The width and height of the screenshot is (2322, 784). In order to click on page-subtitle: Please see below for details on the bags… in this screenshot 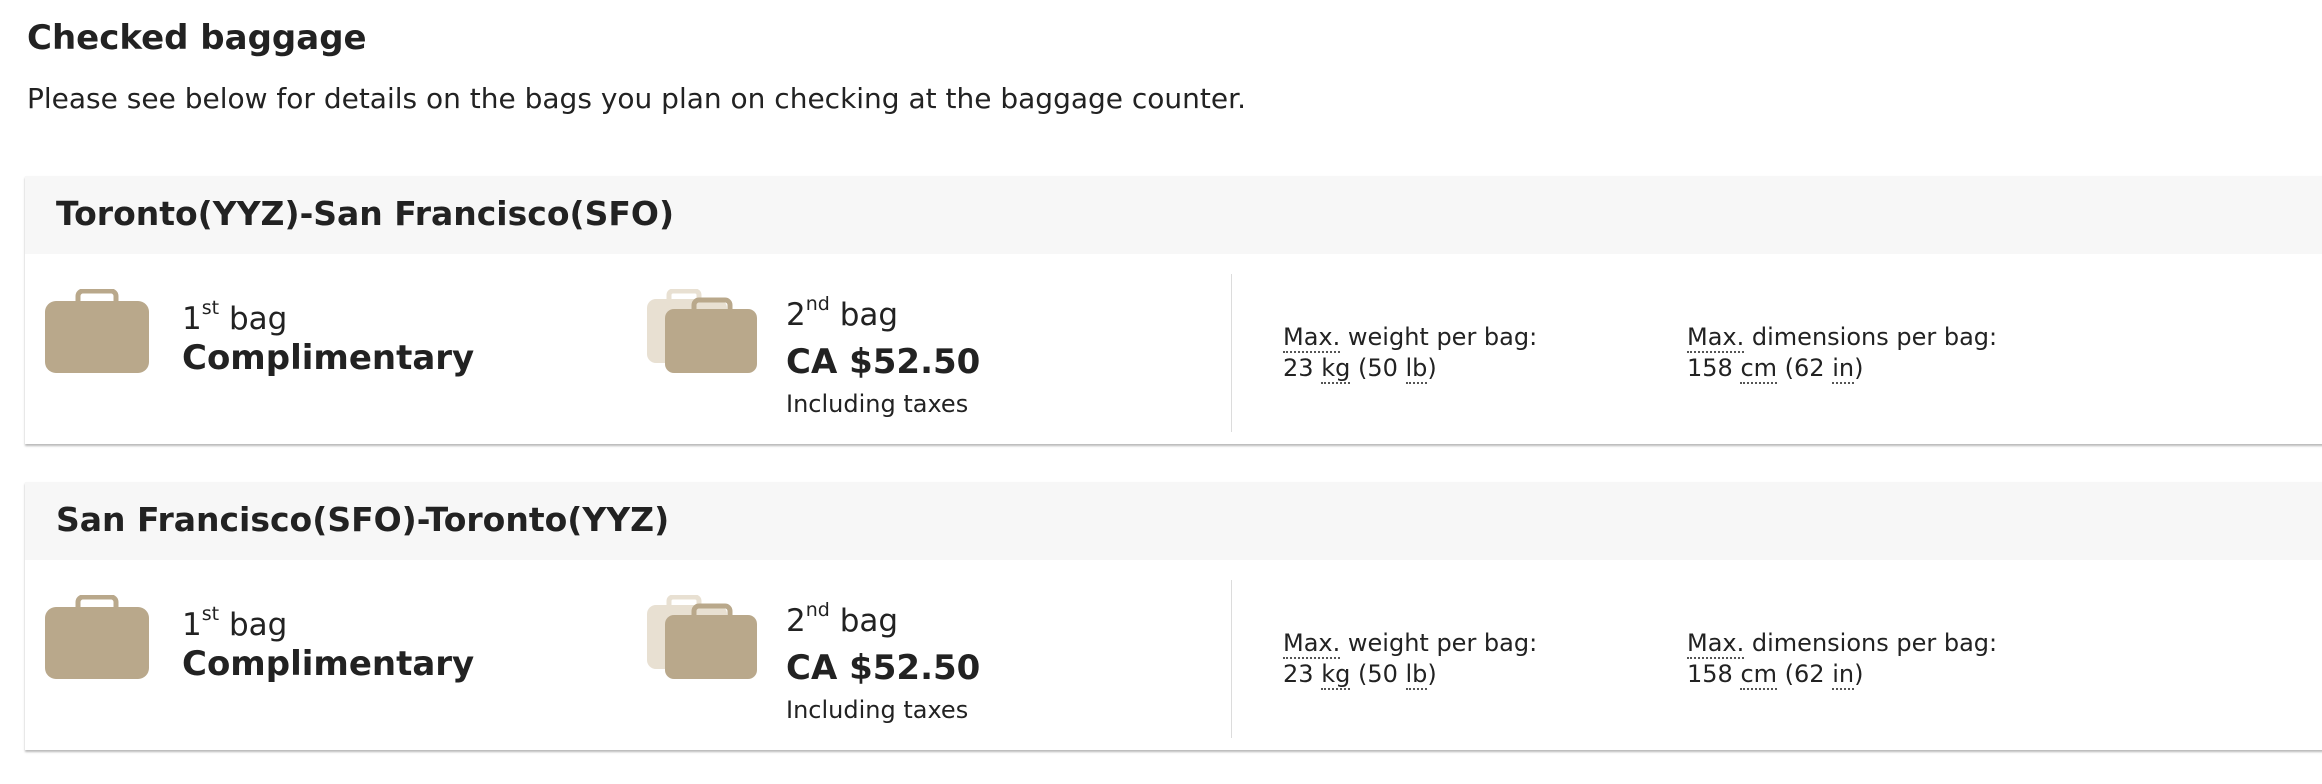, I will do `click(636, 98)`.